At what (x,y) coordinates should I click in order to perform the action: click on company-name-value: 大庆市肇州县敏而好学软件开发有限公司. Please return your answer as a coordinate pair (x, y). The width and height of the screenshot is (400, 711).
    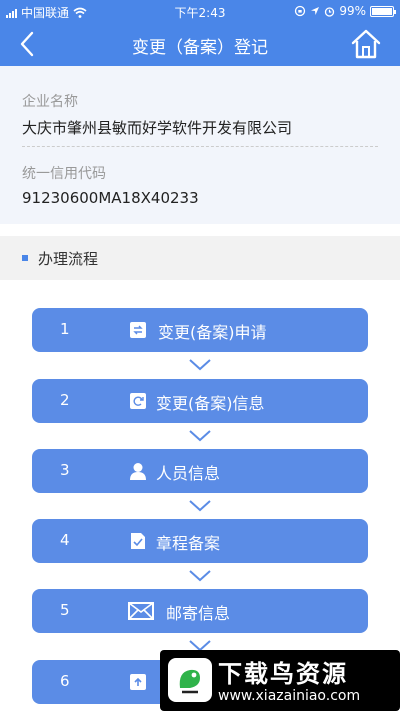
    Looking at the image, I should click on (157, 128).